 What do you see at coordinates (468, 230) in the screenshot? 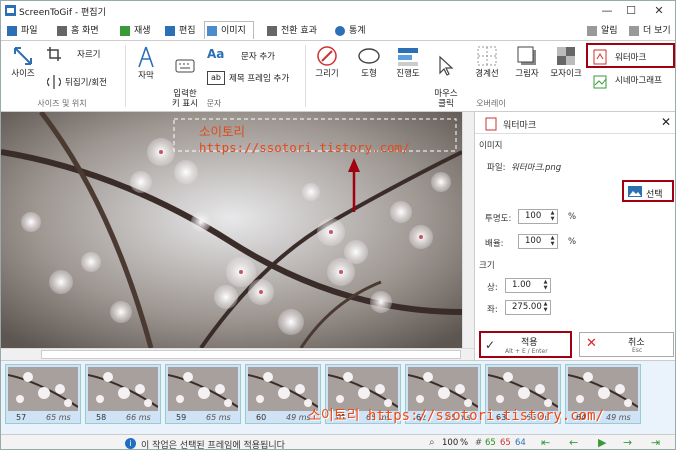
I see `vertical-scrollbar` at bounding box center [468, 230].